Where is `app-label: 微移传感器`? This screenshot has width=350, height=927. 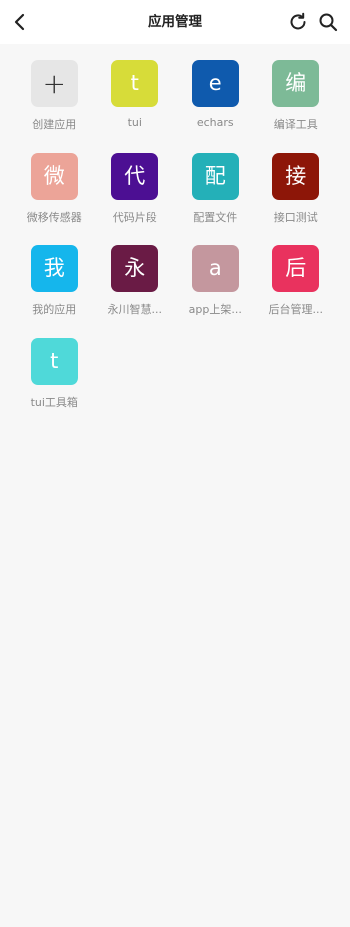 app-label: 微移传感器 is located at coordinates (54, 217).